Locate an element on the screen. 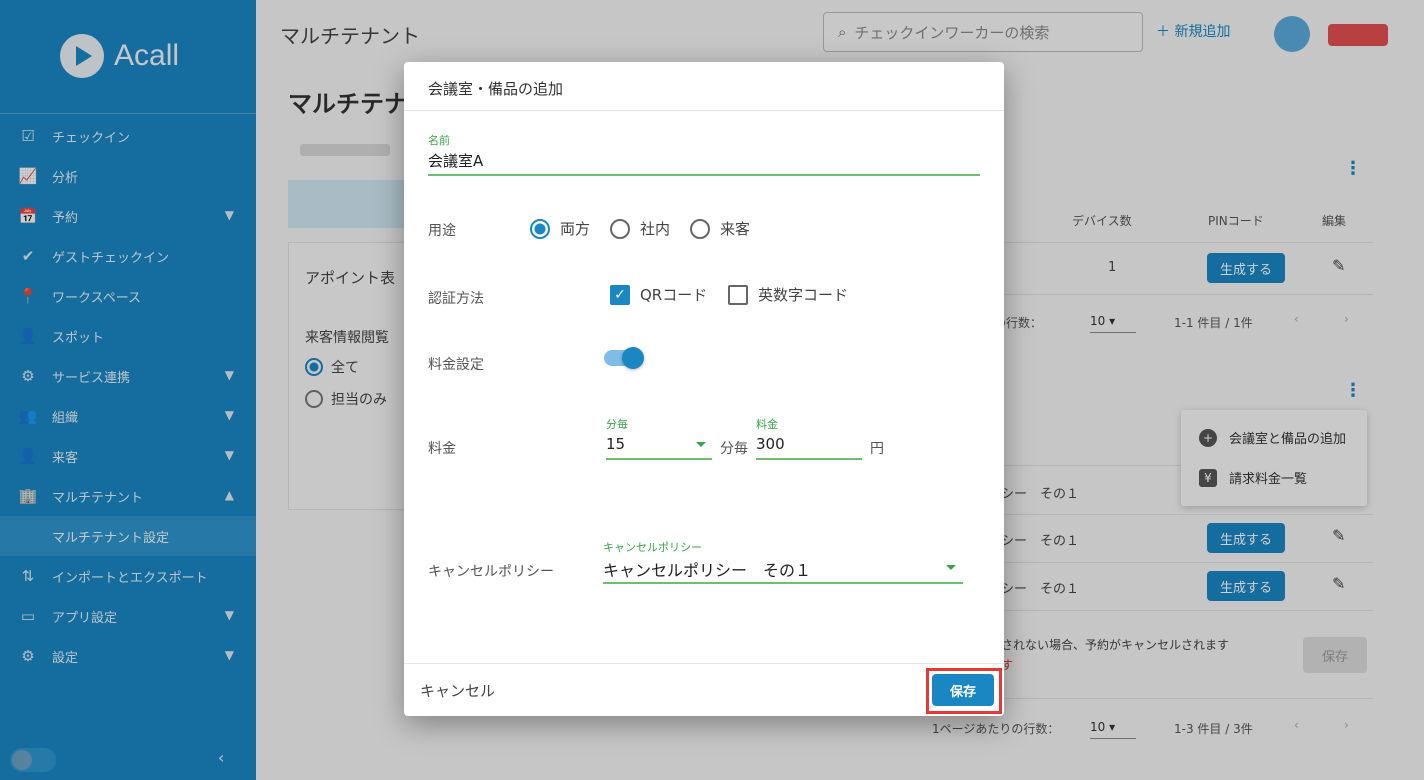  cancel-policy-field-label: キャンセルポリシー is located at coordinates (652, 547).